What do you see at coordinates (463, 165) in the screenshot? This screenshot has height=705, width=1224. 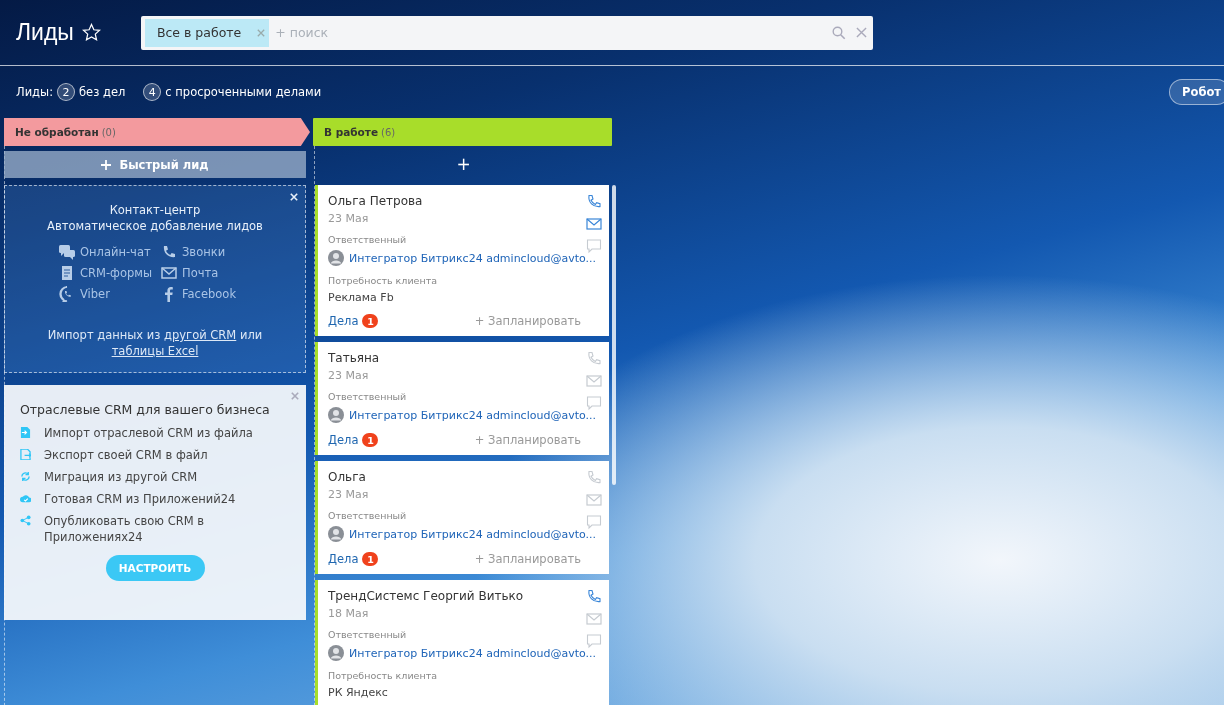 I see `add-button: +` at bounding box center [463, 165].